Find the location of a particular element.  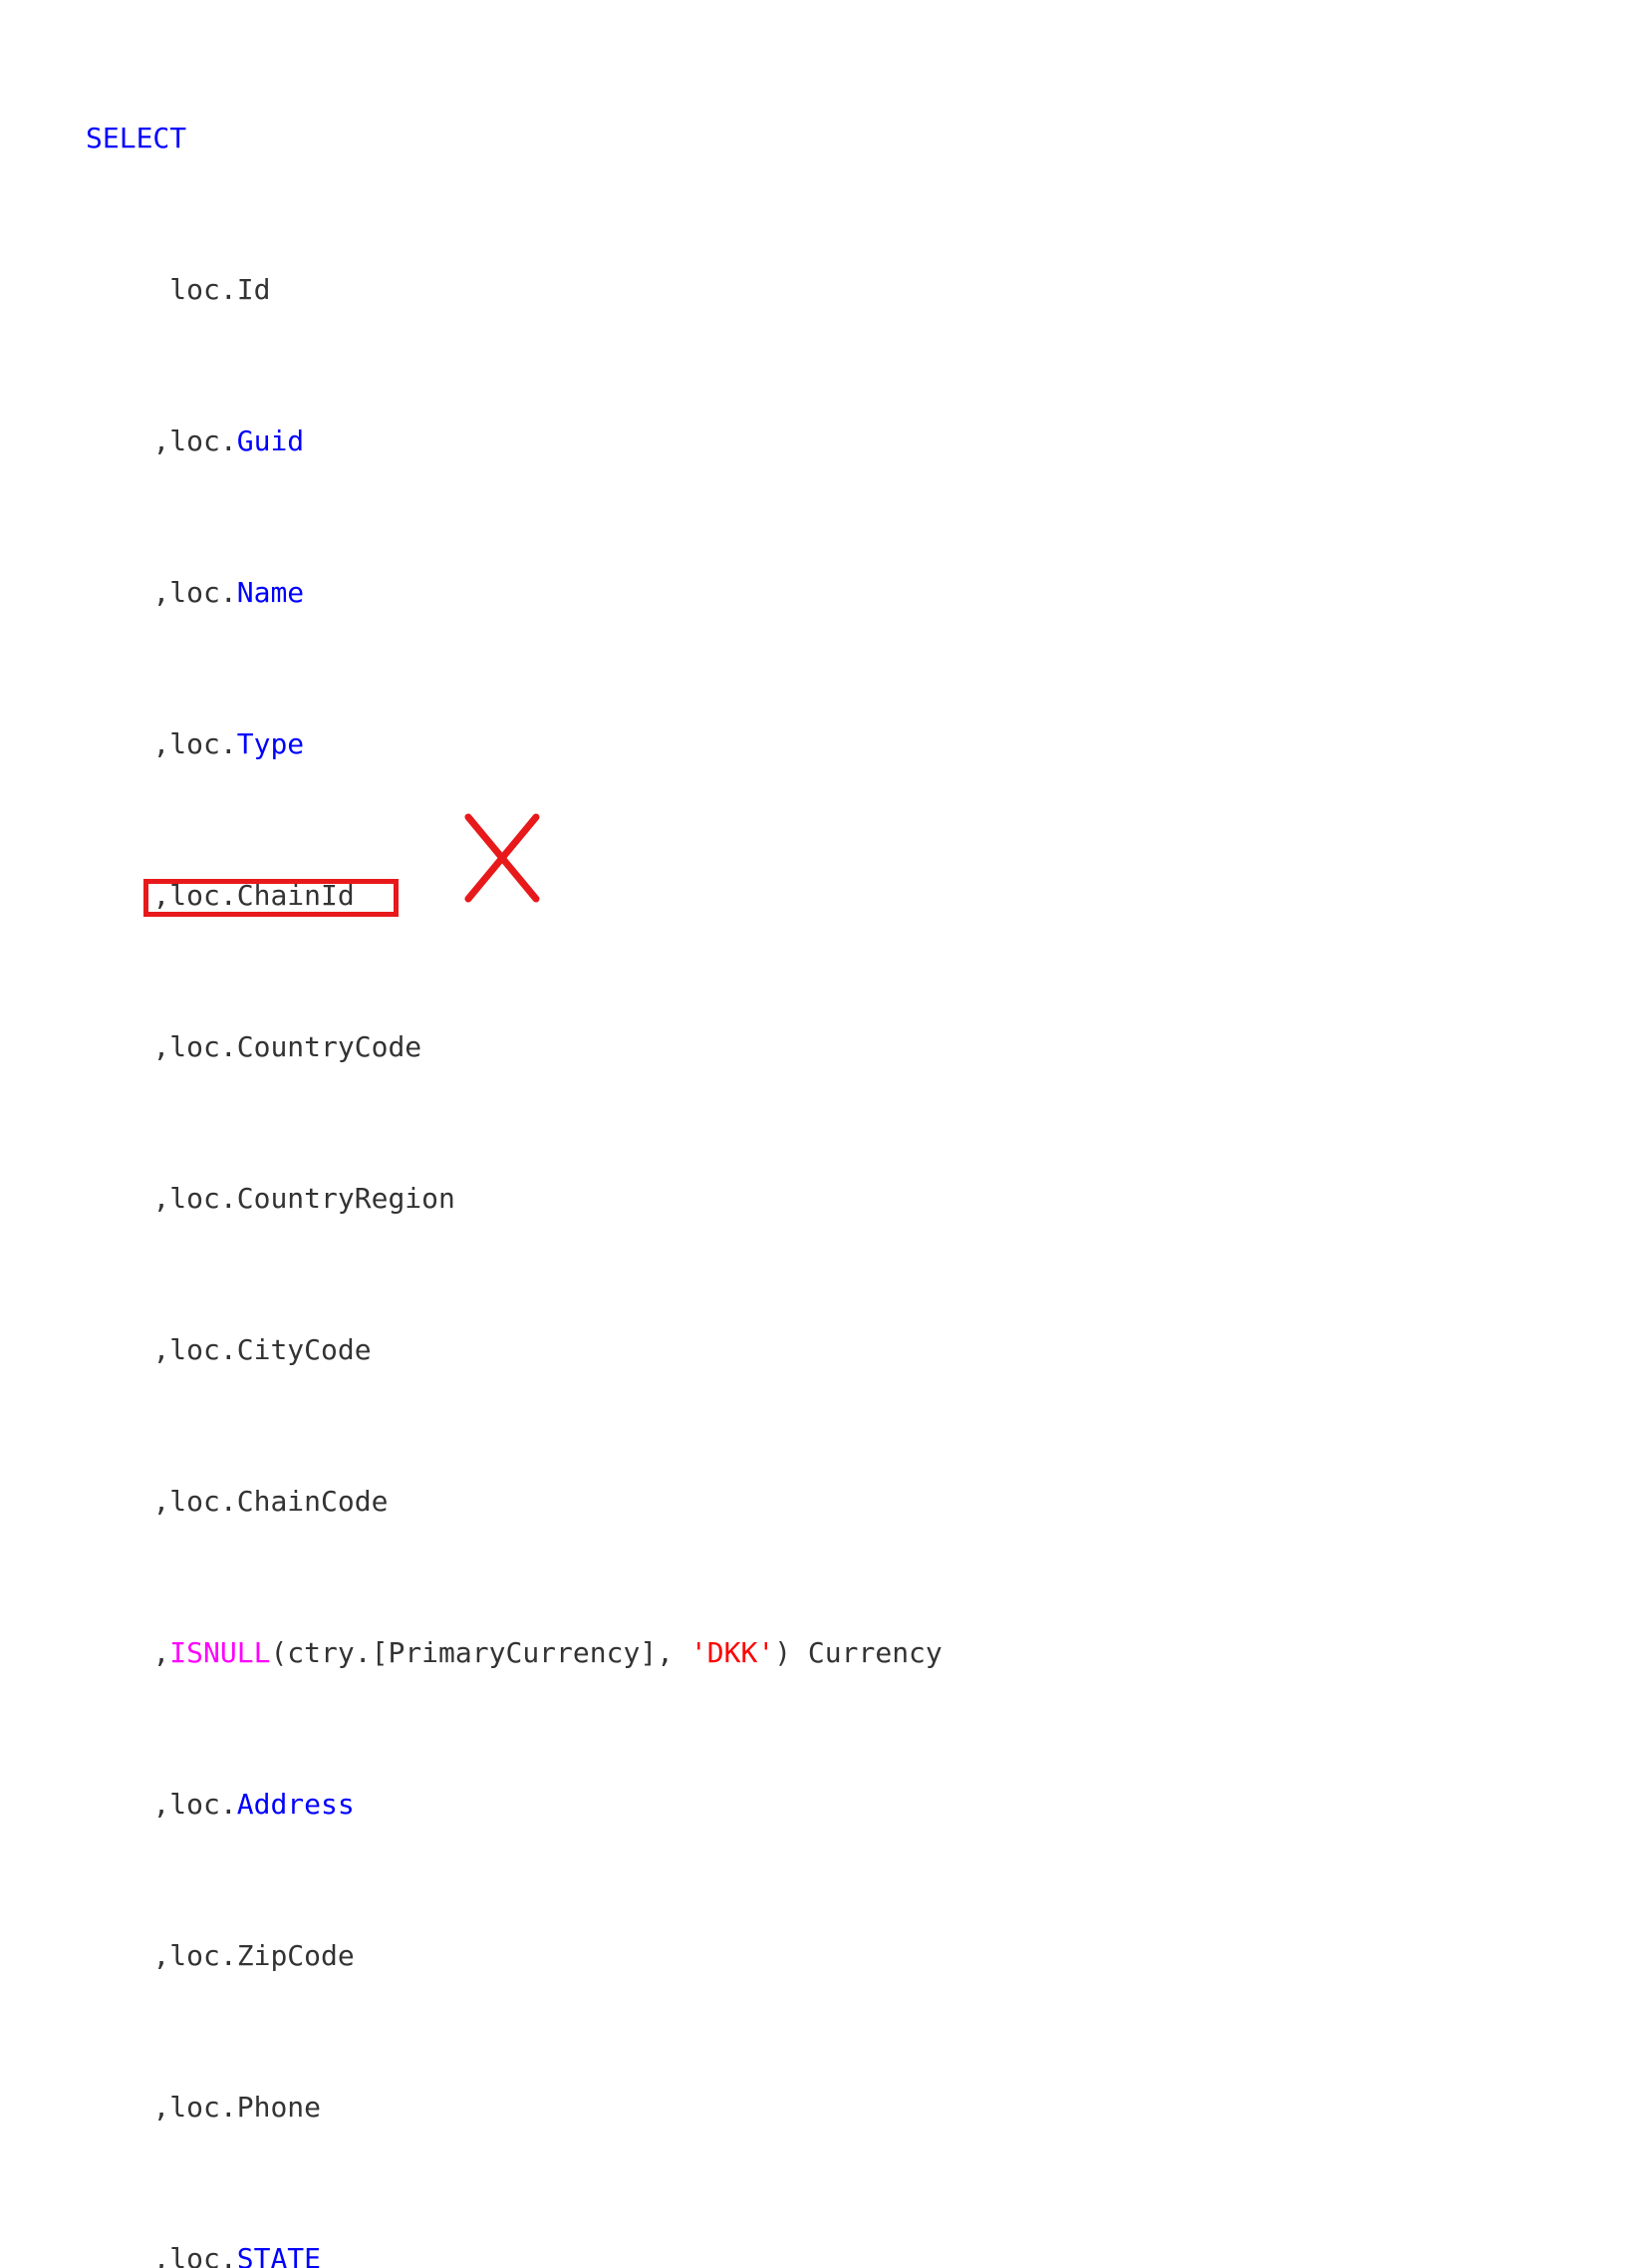

code-line-3: ,loc.Guid is located at coordinates (606, 442).